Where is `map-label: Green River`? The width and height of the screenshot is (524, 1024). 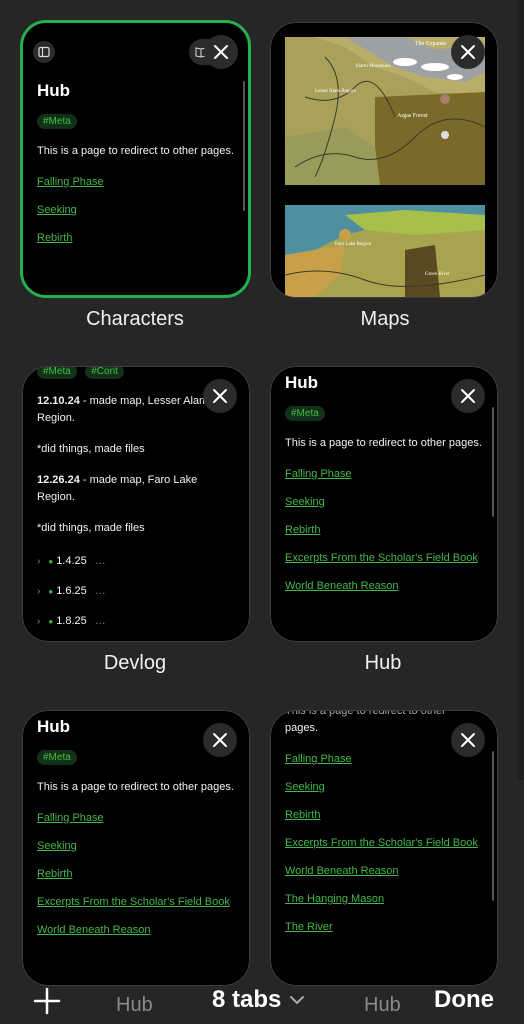
map-label: Green River is located at coordinates (437, 274).